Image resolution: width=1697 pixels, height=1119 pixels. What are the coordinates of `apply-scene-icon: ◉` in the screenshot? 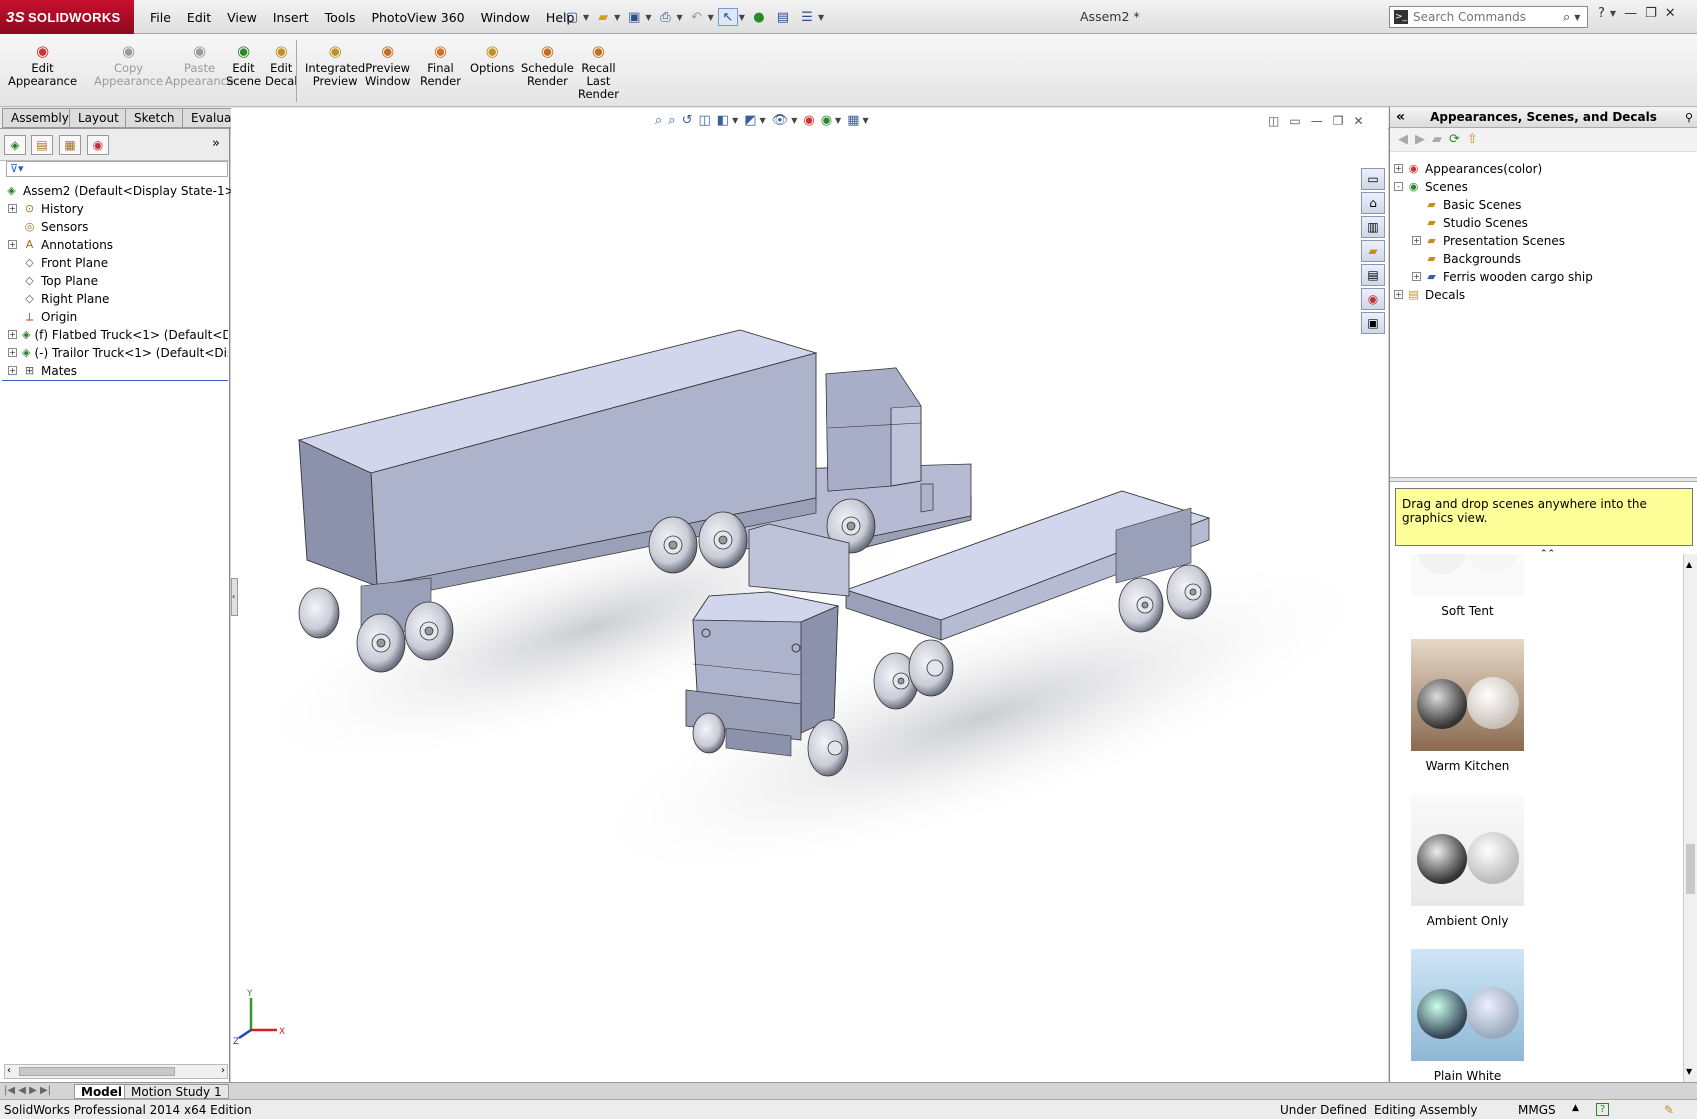 It's located at (826, 120).